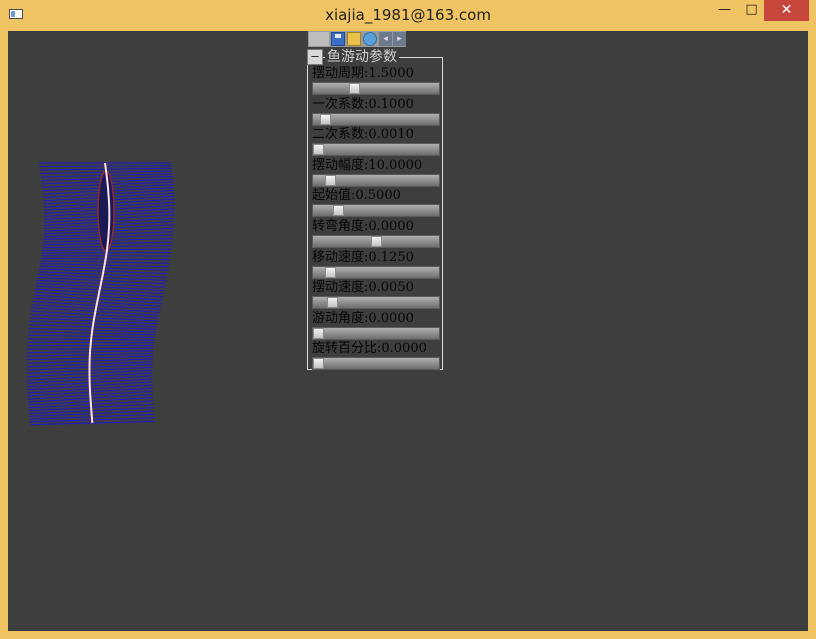  I want to click on save-icon, so click(338, 39).